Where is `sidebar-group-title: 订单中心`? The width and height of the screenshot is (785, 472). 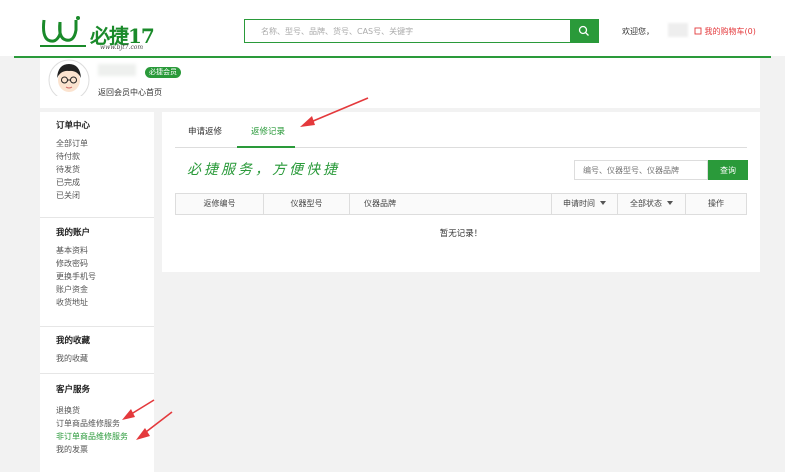 sidebar-group-title: 订单中心 is located at coordinates (73, 126).